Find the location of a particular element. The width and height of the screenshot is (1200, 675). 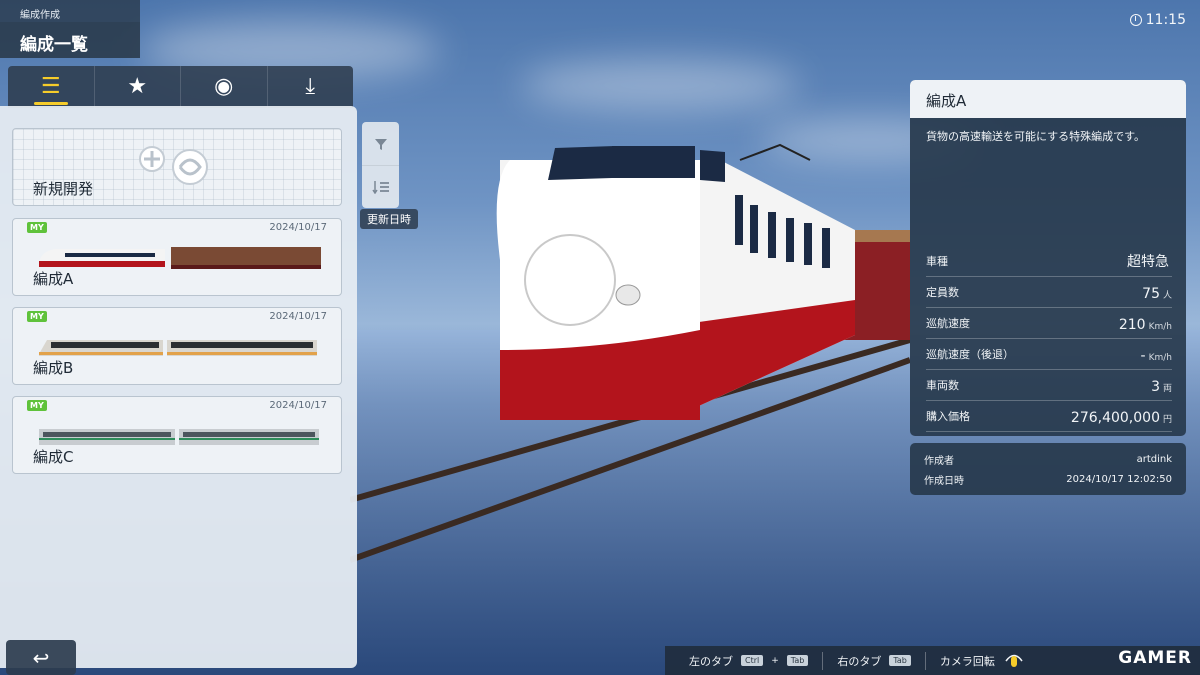

spec-row: 定員数 75 人 is located at coordinates (1049, 292).